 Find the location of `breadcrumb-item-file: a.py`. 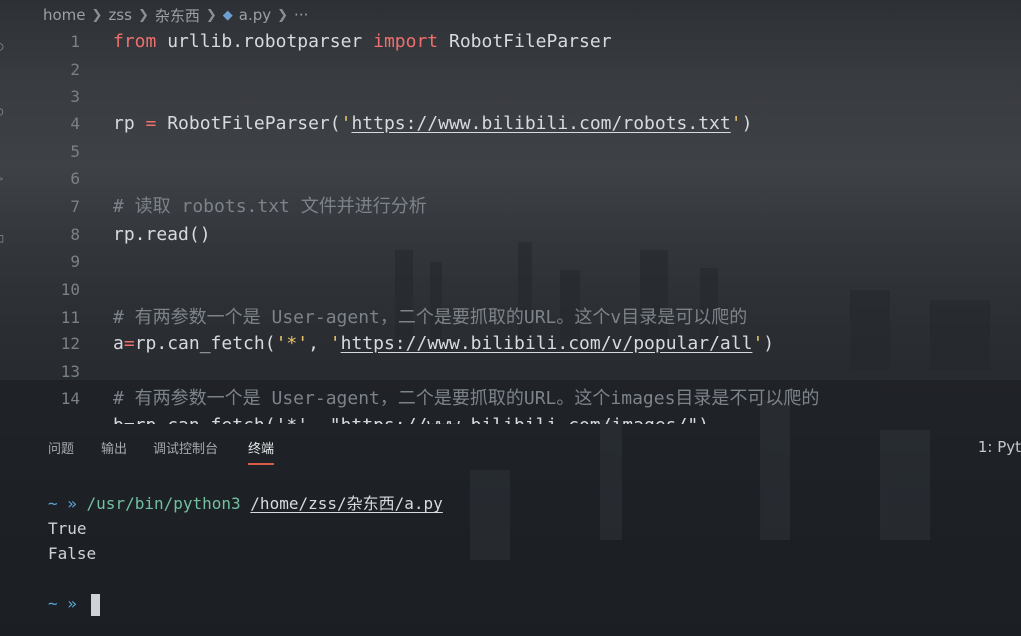

breadcrumb-item-file: a.py is located at coordinates (255, 15).